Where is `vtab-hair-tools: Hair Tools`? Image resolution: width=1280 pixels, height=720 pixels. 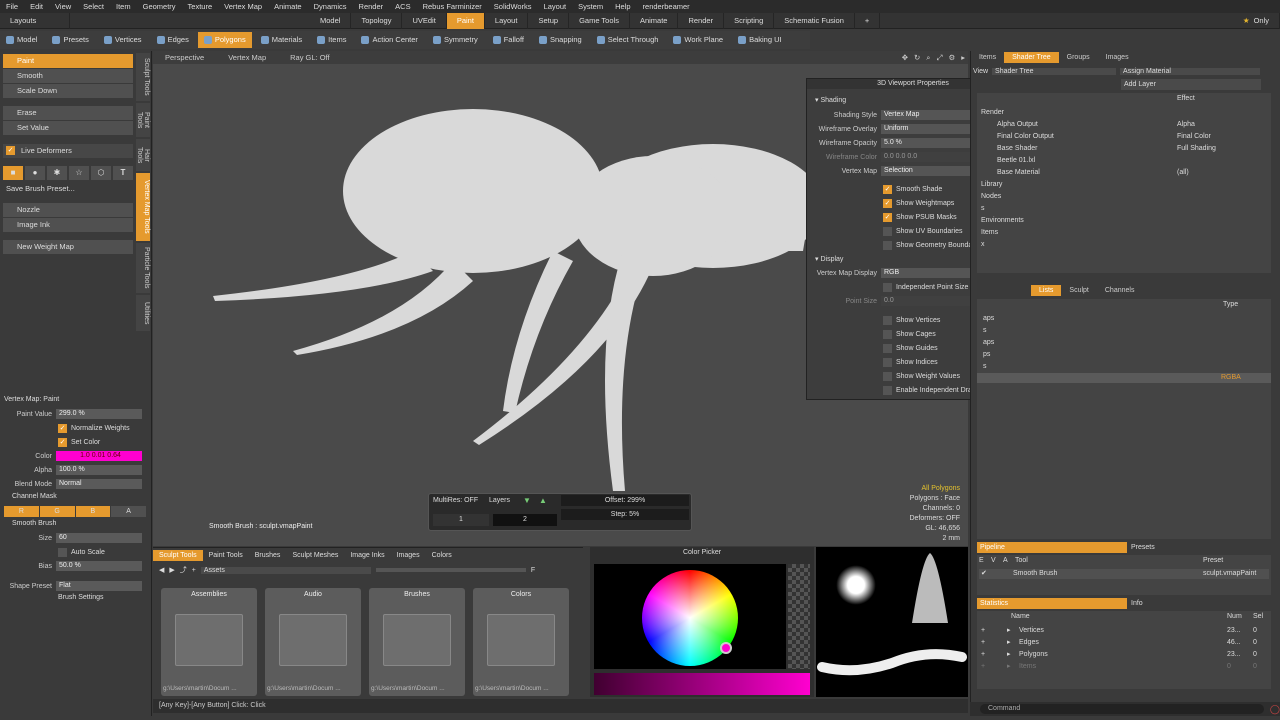 vtab-hair-tools: Hair Tools is located at coordinates (143, 155).